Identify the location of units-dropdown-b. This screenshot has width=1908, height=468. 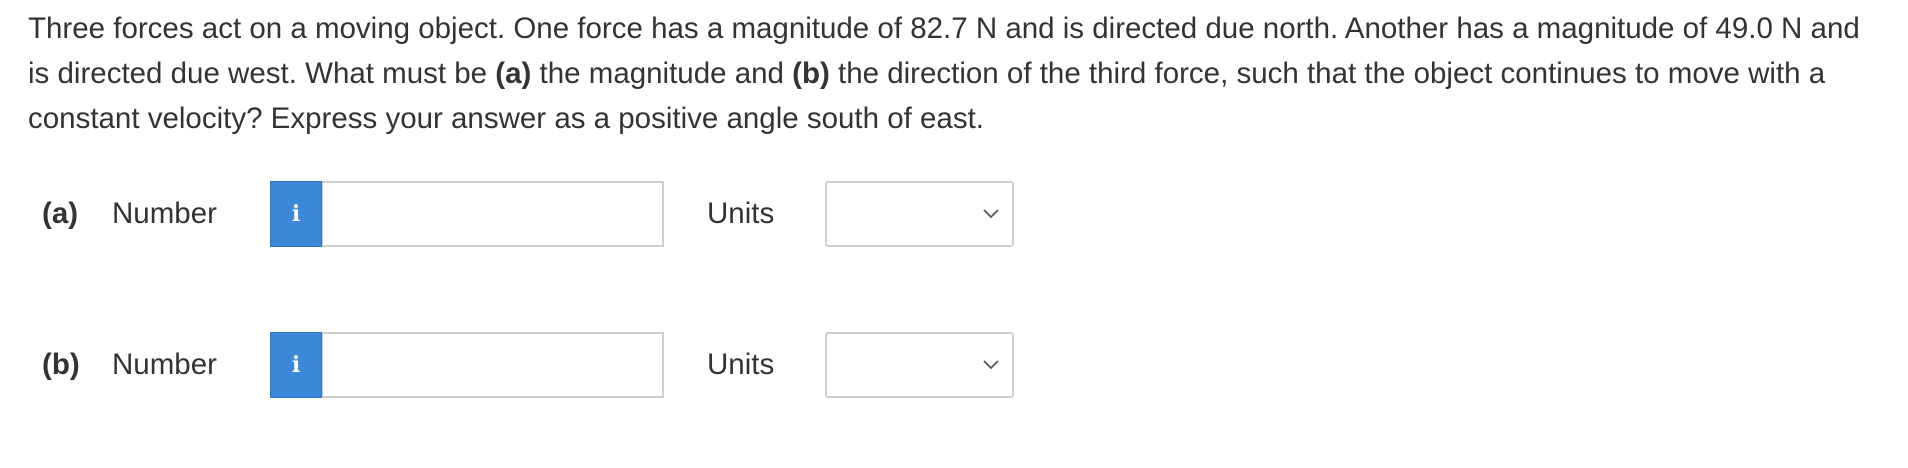
(919, 365).